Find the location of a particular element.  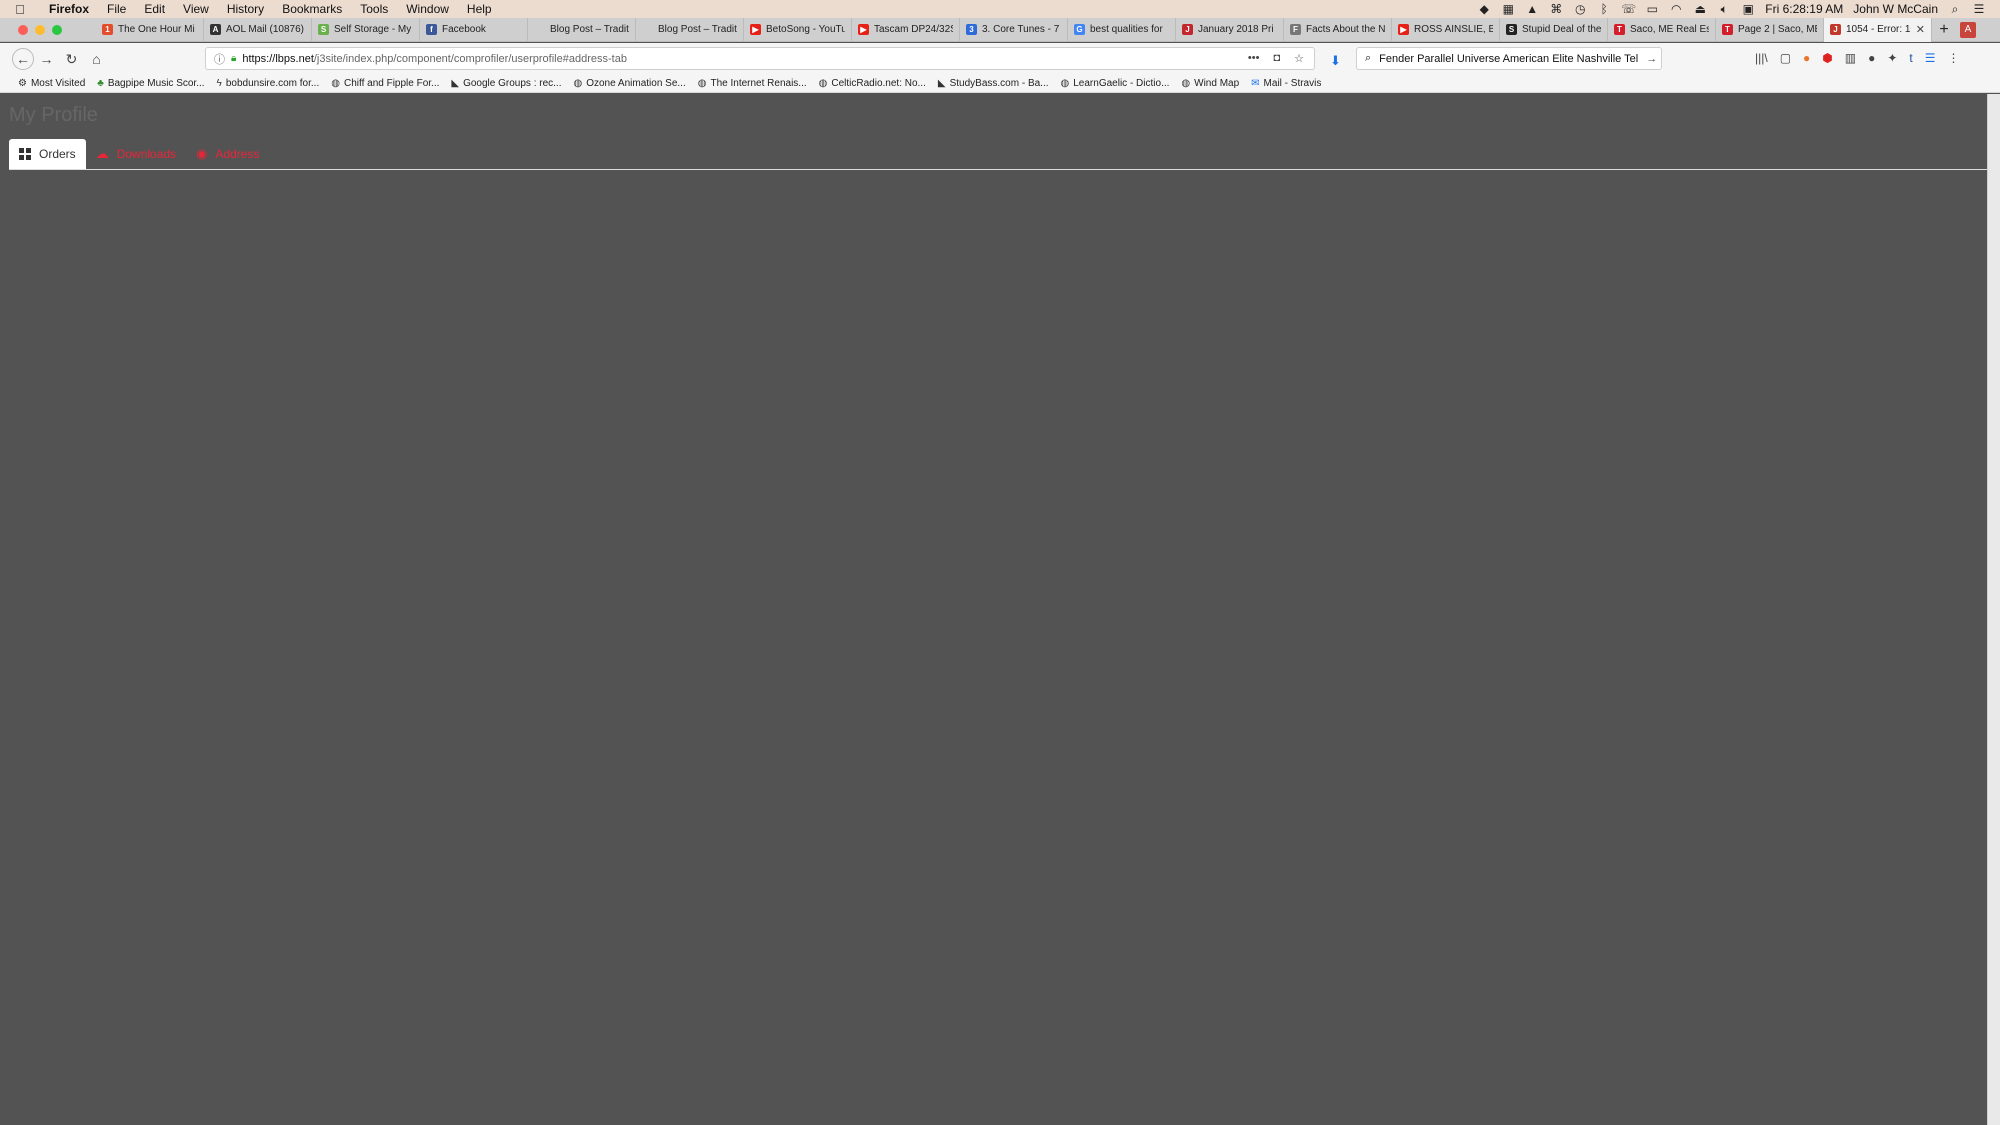

bookmark-item: ✉ Mail - Stravis is located at coordinates (1286, 83).